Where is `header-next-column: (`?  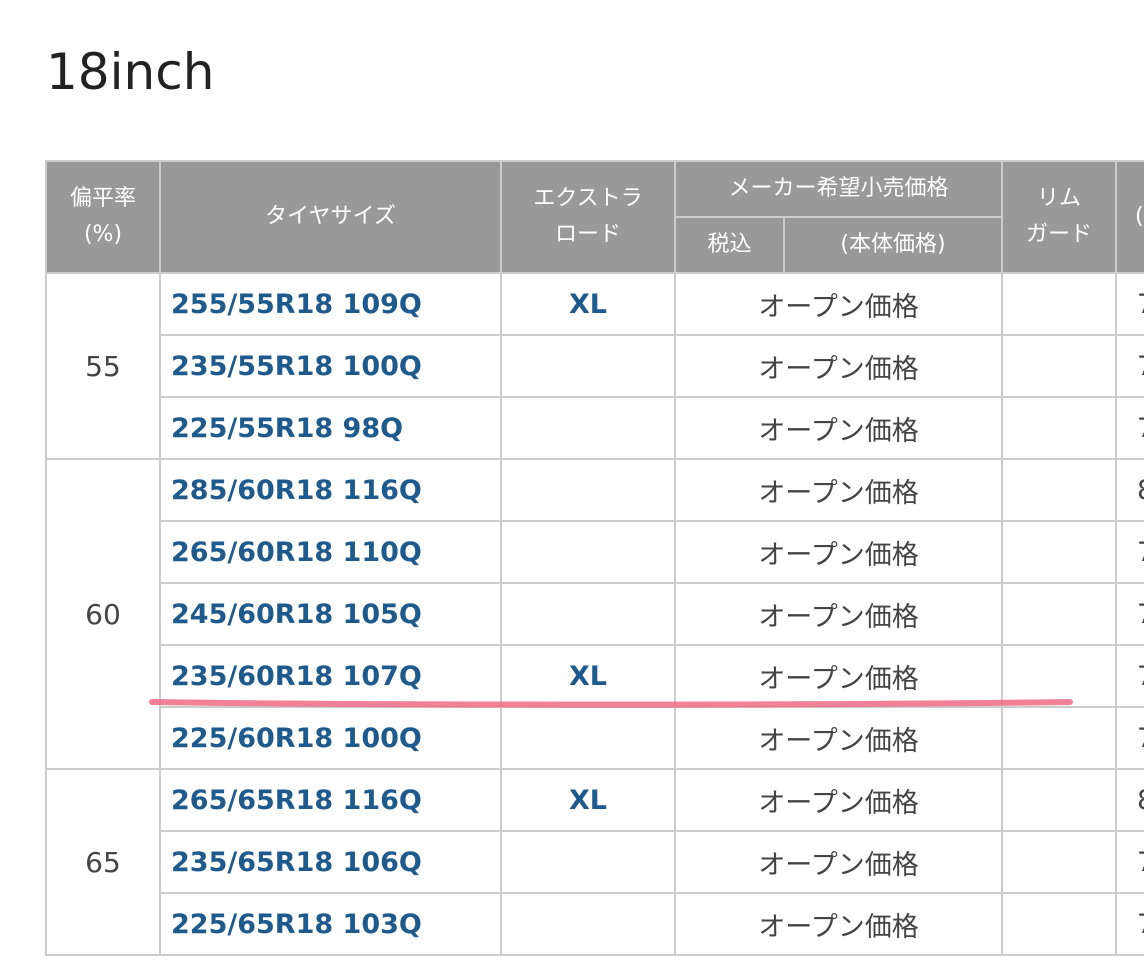 header-next-column: ( is located at coordinates (1129, 217).